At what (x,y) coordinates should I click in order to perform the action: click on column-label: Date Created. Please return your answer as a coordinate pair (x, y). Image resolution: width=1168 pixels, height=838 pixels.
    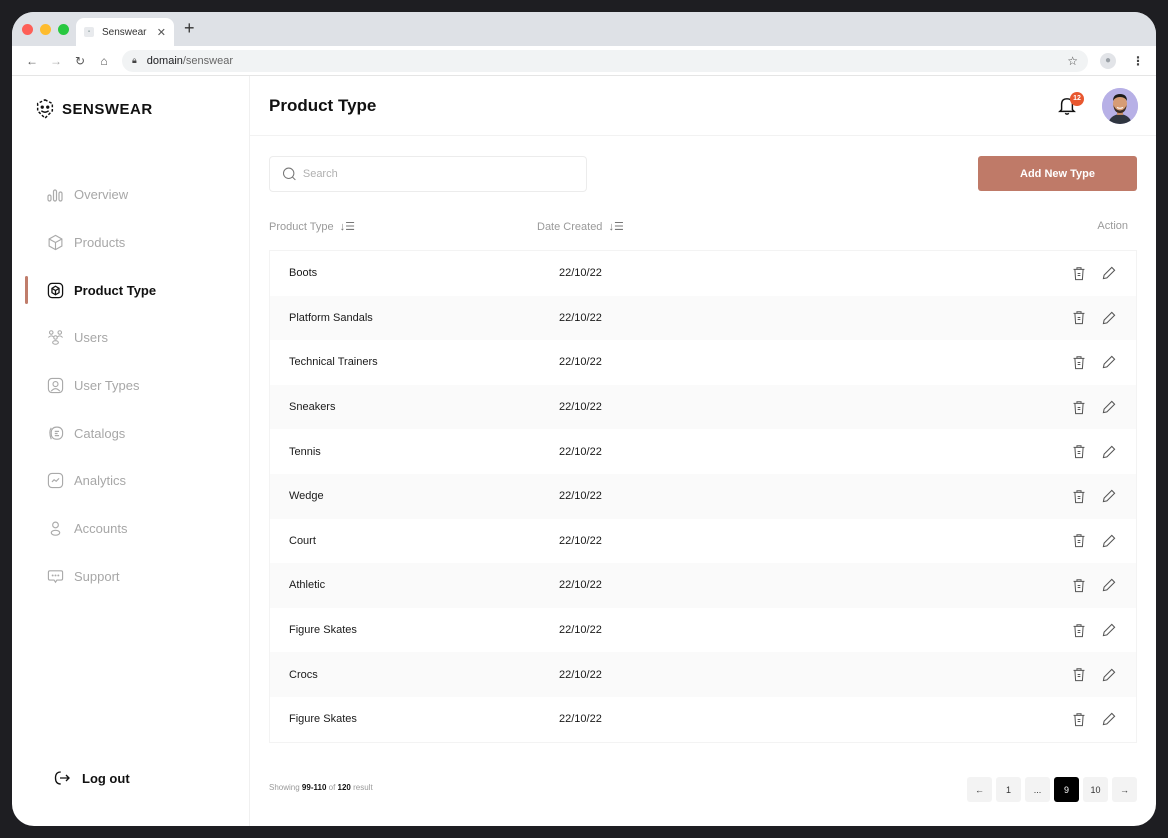
    Looking at the image, I should click on (570, 226).